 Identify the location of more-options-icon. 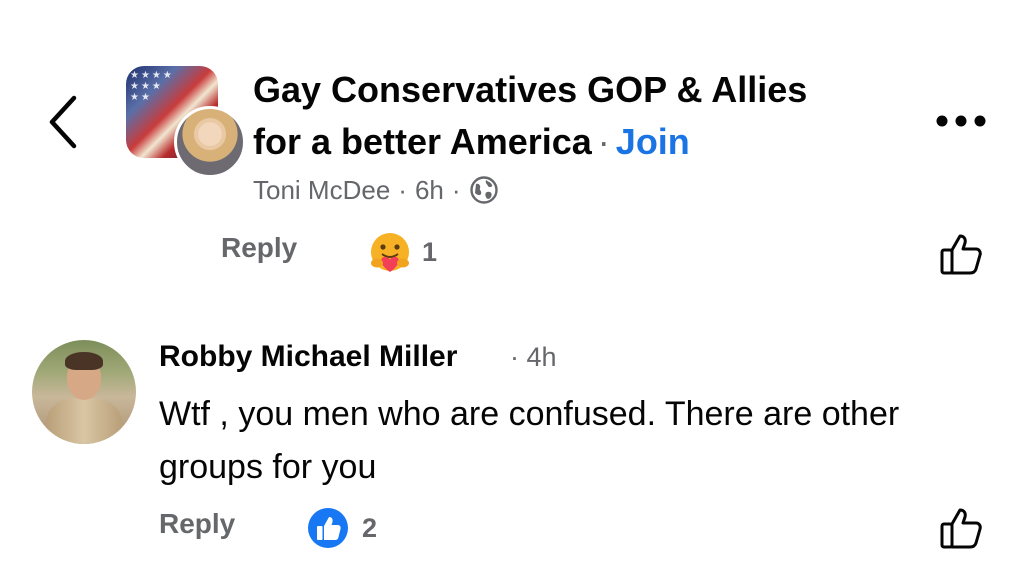
(961, 121).